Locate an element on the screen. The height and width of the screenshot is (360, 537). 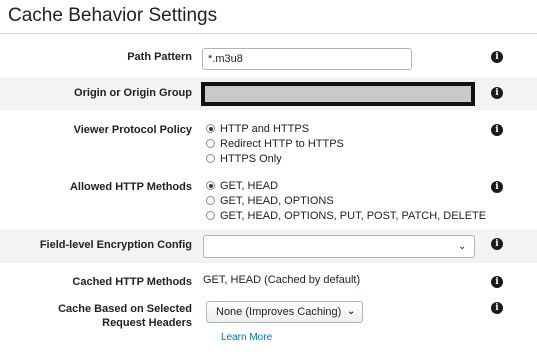
option-label: Redirect HTTP to HTTPS is located at coordinates (282, 144).